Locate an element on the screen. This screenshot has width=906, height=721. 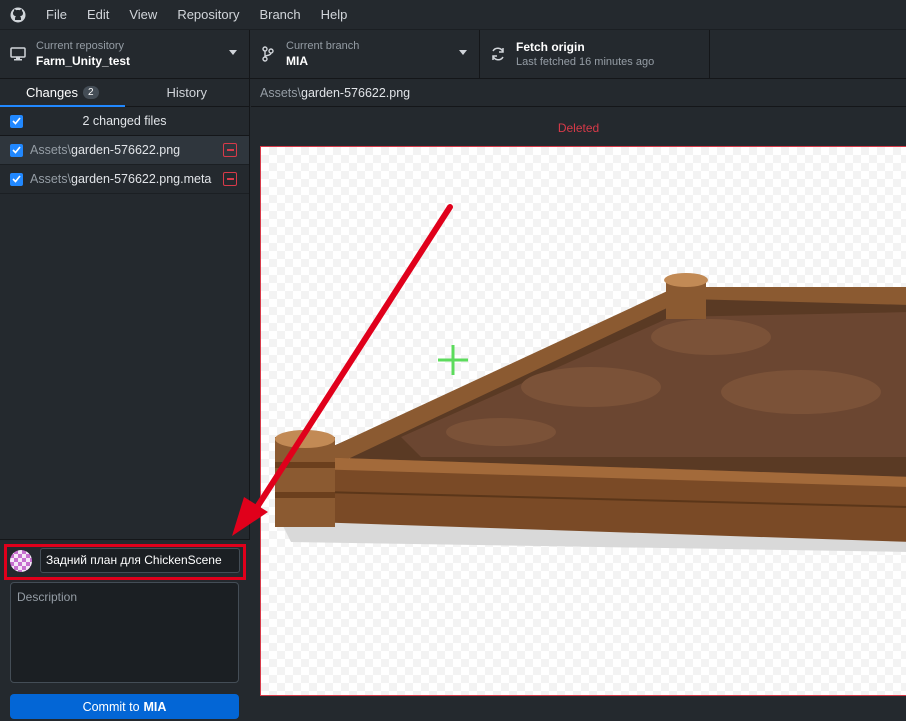
branch-label: Current branch is located at coordinates (323, 46).